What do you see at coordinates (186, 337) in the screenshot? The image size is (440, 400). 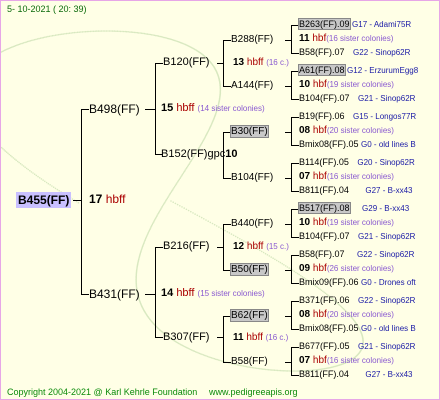 I see `queen-b307: B307(FF)` at bounding box center [186, 337].